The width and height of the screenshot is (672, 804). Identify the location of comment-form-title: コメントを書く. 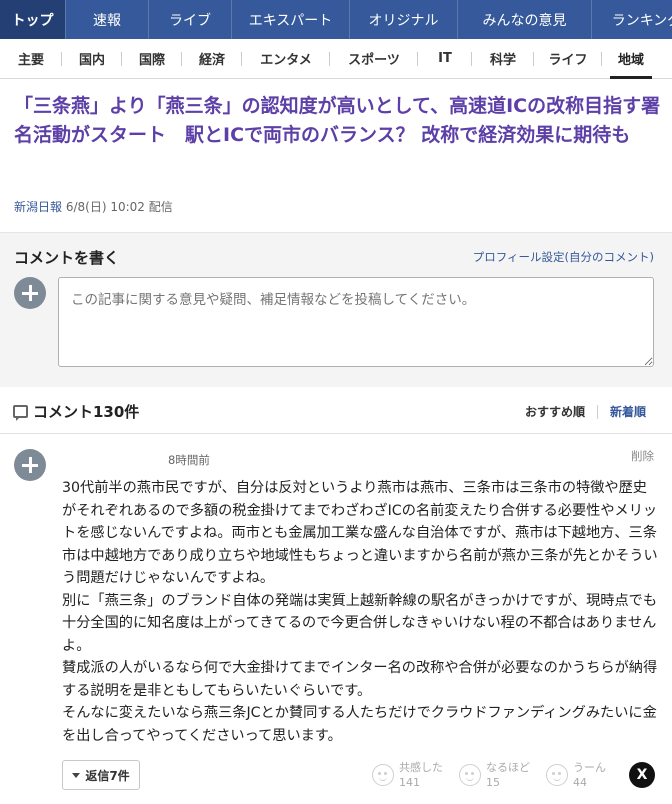
(67, 258).